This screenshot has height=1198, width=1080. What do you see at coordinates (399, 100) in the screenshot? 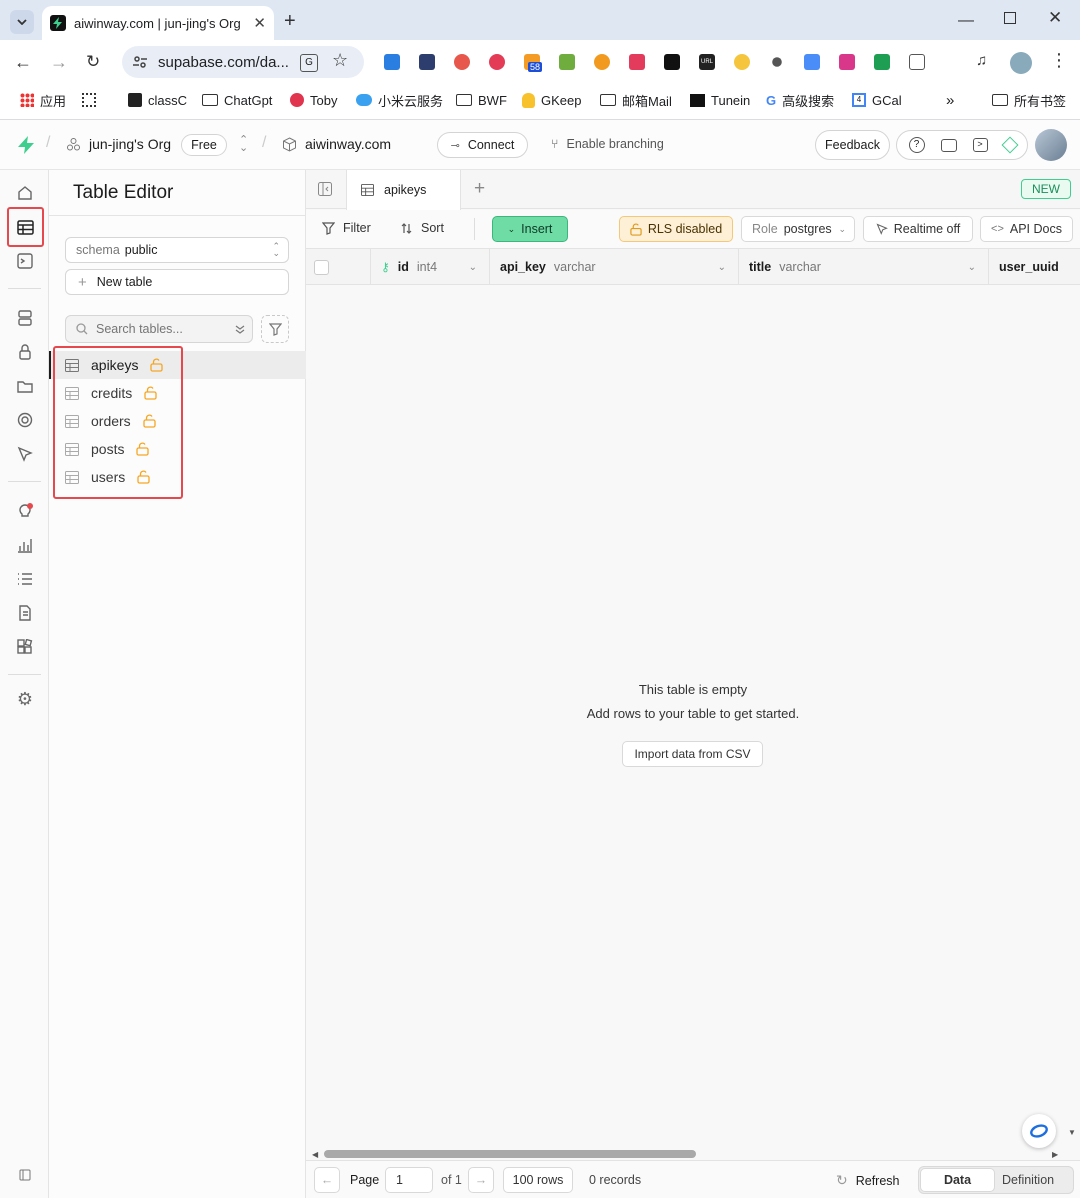
I see `bookmark-xiaomi-cloud: 小米云服务` at bounding box center [399, 100].